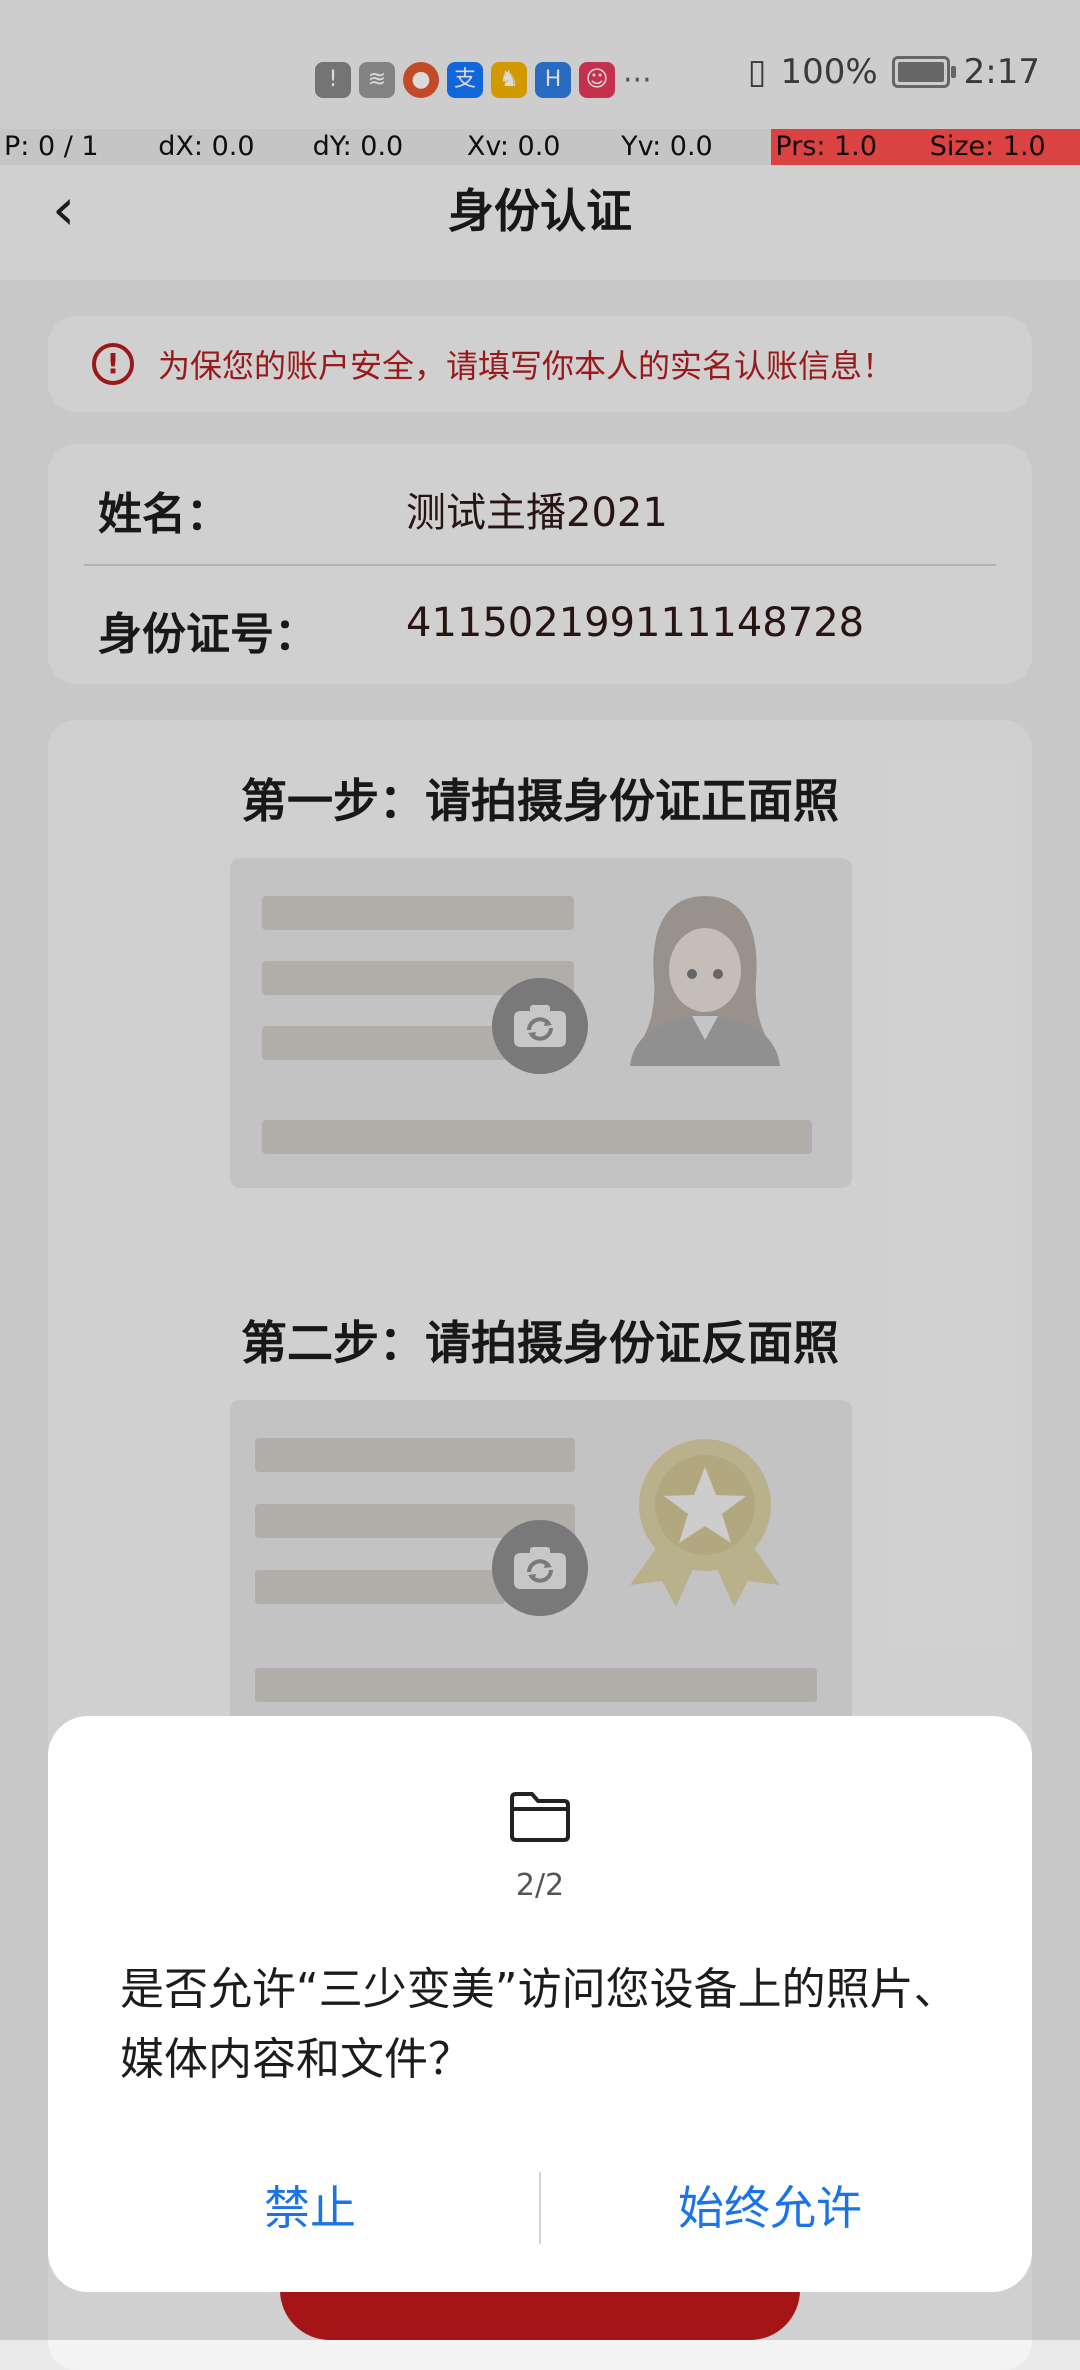  What do you see at coordinates (770, 2208) in the screenshot?
I see `always-allow-button: 始终允许` at bounding box center [770, 2208].